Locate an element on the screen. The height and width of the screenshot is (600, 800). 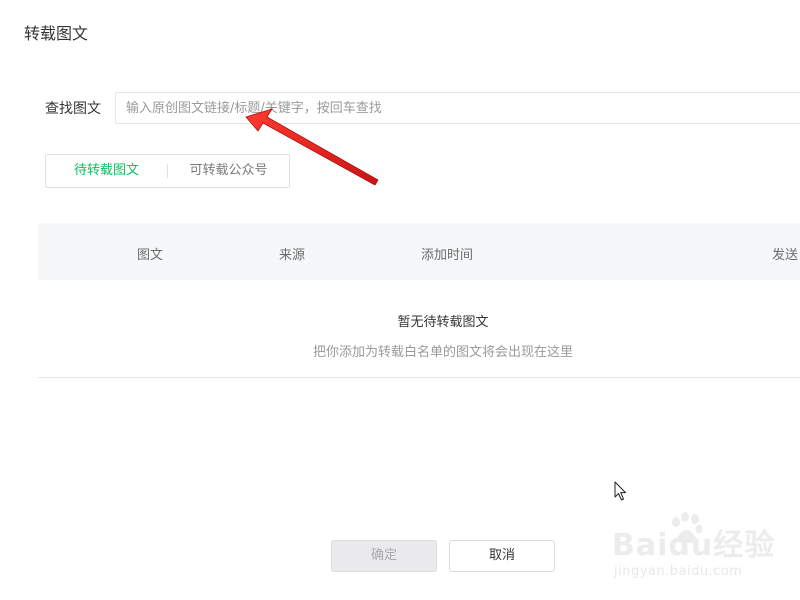
empty-state-description: 把你添加为转载白名单的图文将会出现在这里 is located at coordinates (442, 352).